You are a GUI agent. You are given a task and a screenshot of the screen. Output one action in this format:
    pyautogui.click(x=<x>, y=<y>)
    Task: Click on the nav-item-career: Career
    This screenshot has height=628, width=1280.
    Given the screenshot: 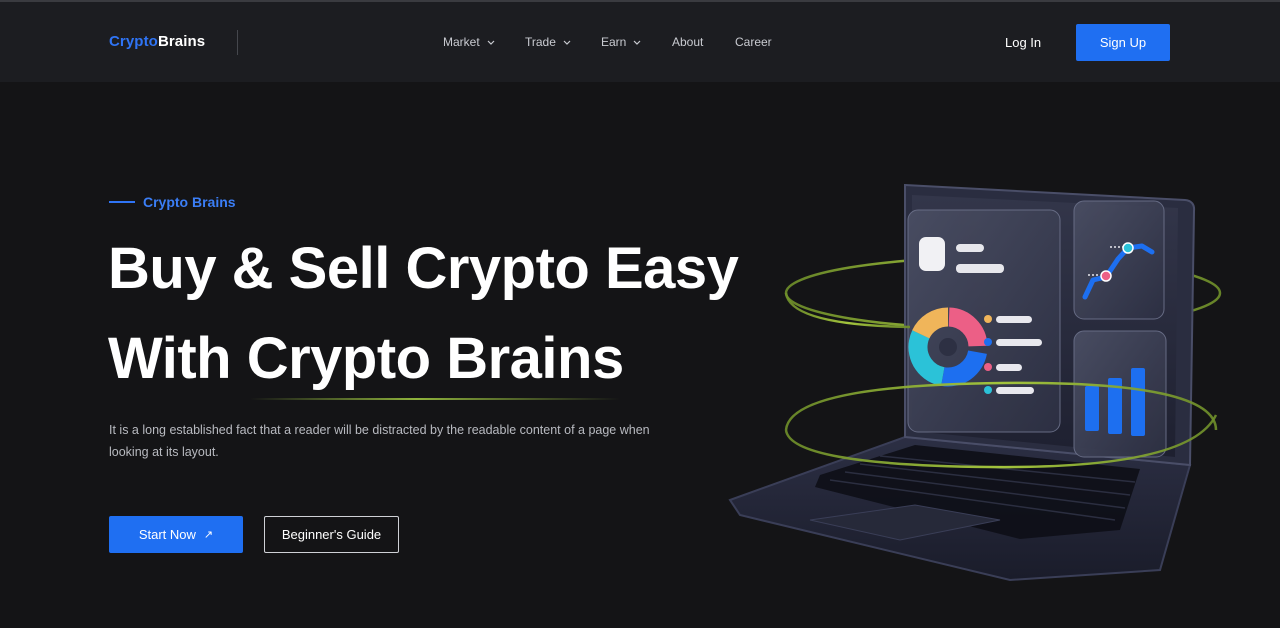 What is the action you would take?
    pyautogui.click(x=753, y=42)
    